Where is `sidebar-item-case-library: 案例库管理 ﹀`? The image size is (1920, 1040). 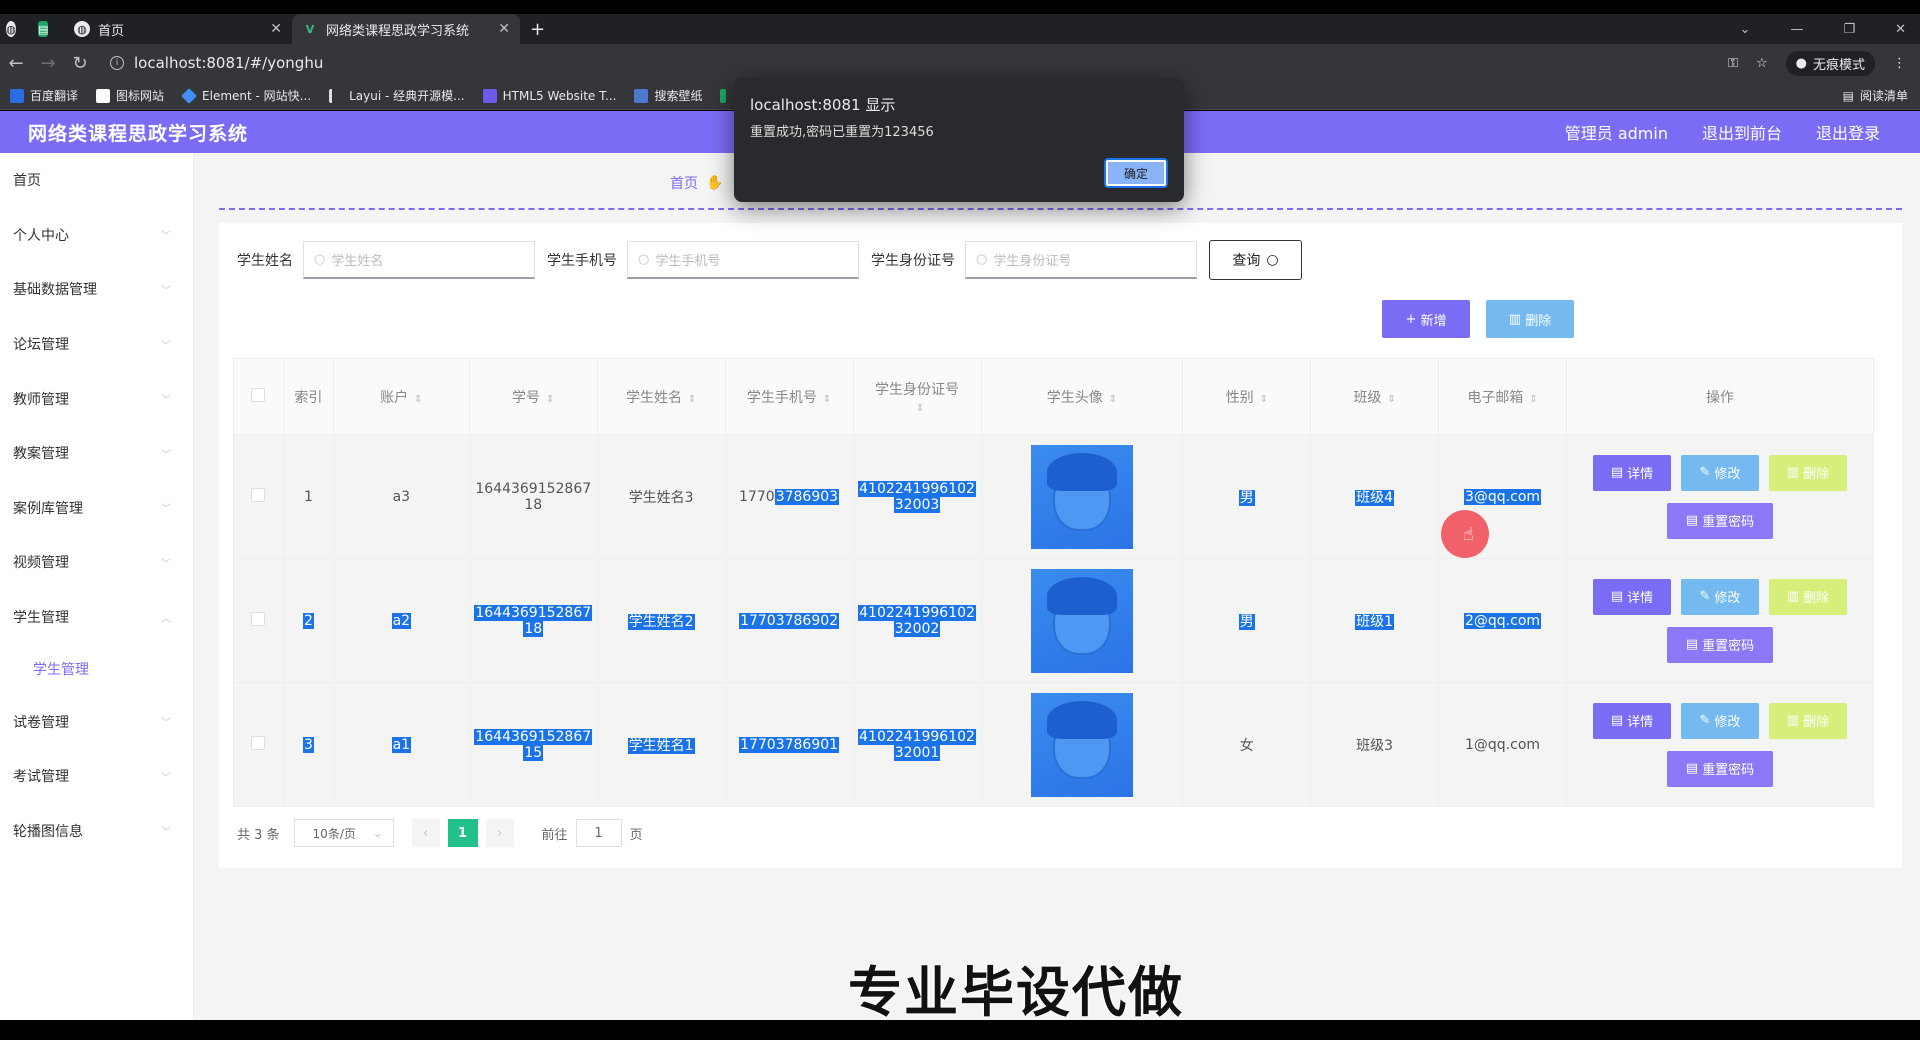
sidebar-item-case-library: 案例库管理 ﹀ is located at coordinates (96, 508).